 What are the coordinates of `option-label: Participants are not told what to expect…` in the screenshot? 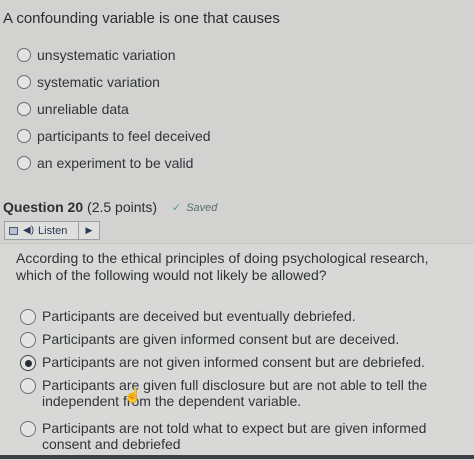 It's located at (234, 436).